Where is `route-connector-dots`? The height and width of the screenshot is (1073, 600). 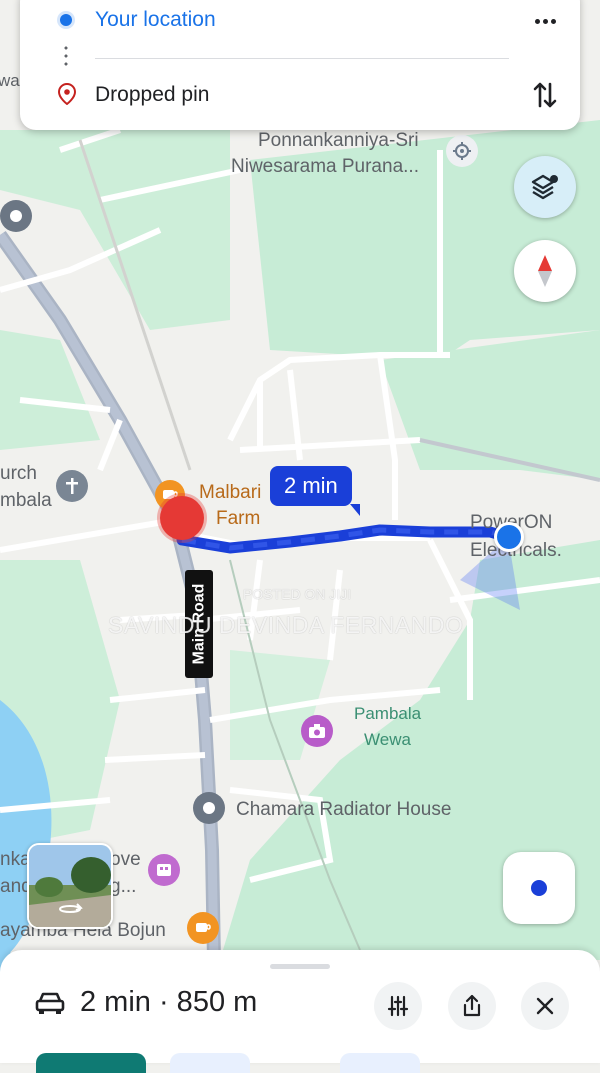 route-connector-dots is located at coordinates (66, 56).